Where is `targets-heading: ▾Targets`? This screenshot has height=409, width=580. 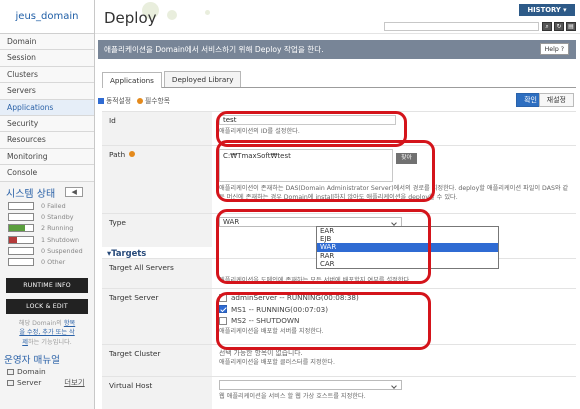
targets-heading: ▾Targets is located at coordinates (127, 253).